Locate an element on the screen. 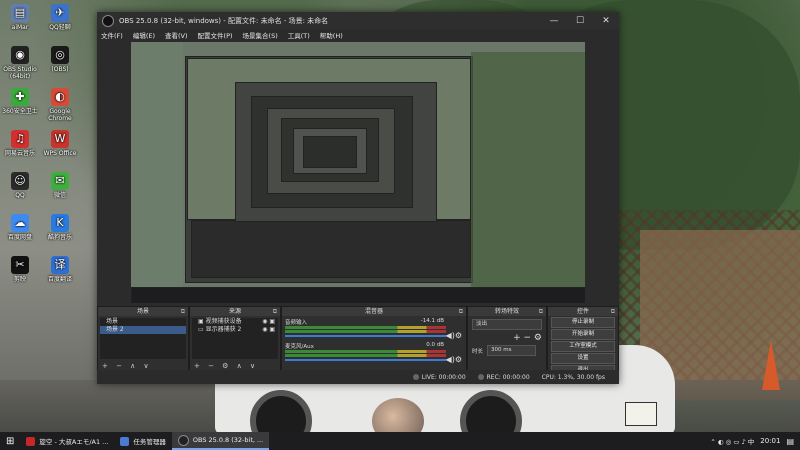 The width and height of the screenshot is (800, 450). scenes-dock: 场景 ⧉ 场景 场景 2 + − ∧ ∨ is located at coordinates (143, 339).